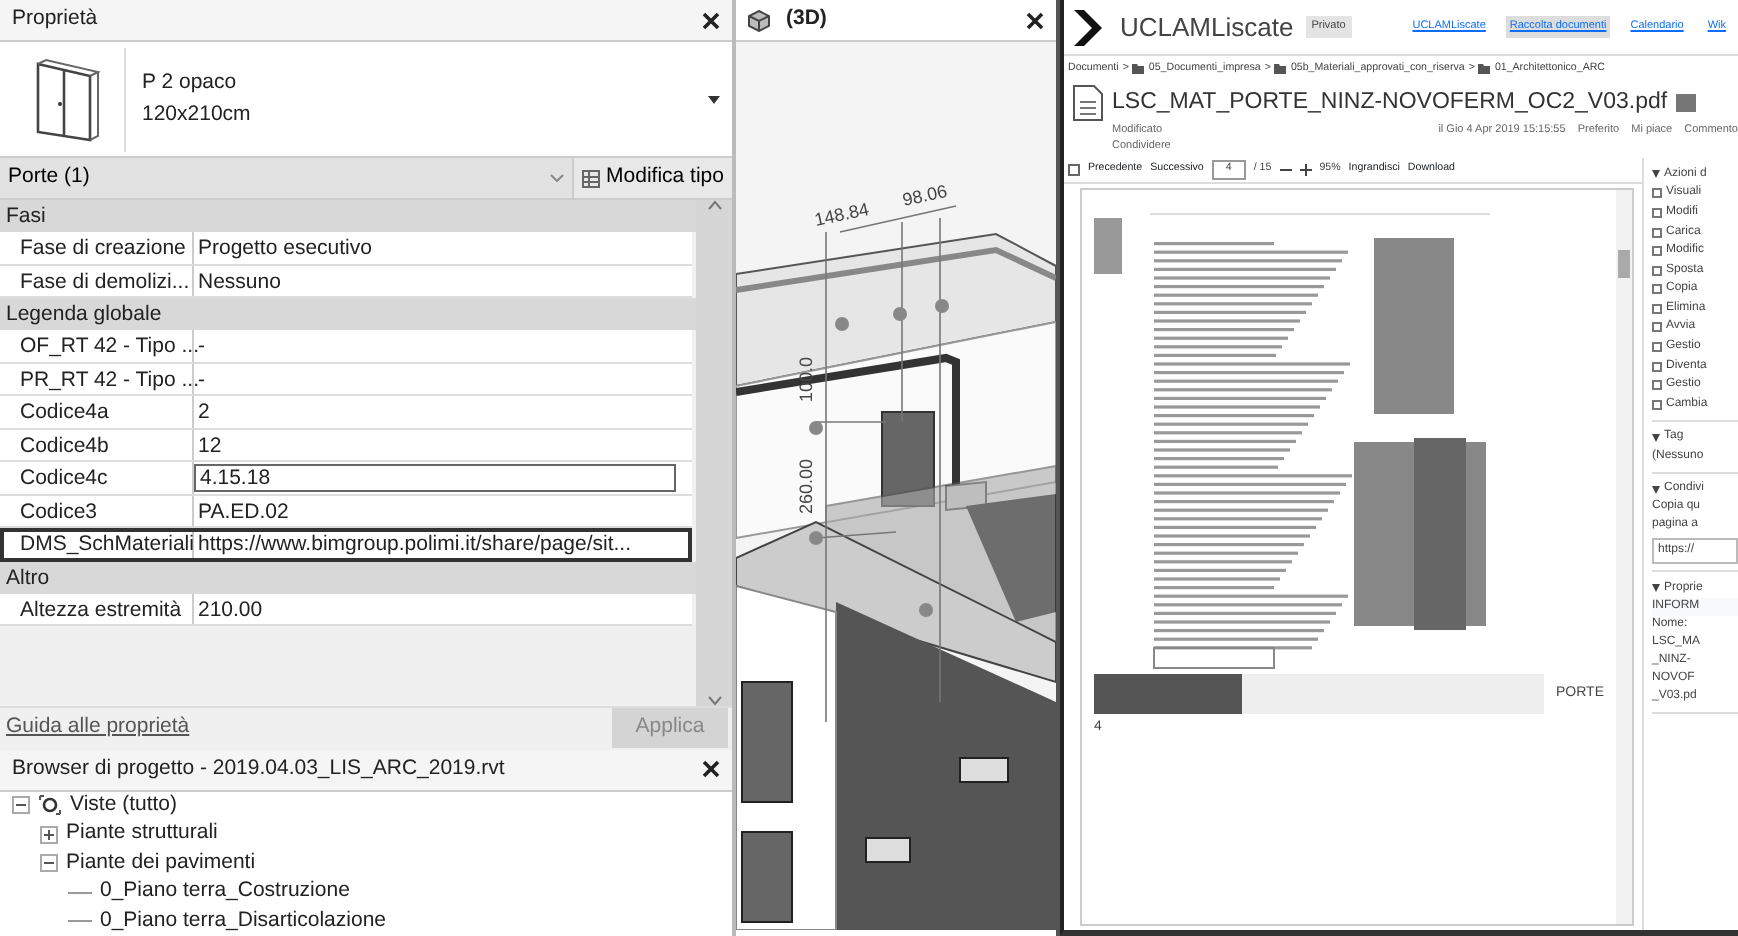 This screenshot has width=1738, height=936. I want to click on property-row: Altezza estremità 210.00, so click(346, 609).